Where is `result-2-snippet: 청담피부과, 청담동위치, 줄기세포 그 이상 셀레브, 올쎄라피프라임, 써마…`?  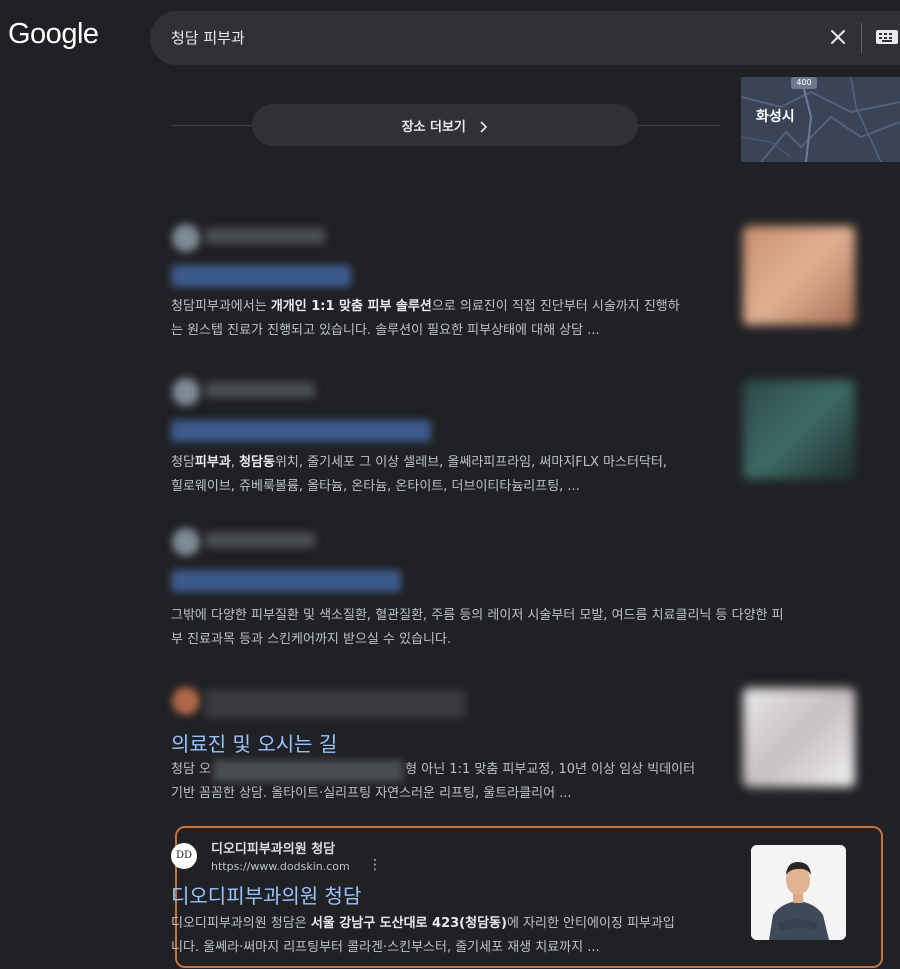
result-2-snippet: 청담피부과, 청담동위치, 줄기세포 그 이상 셀레브, 올쎄라피프라임, 써마… is located at coordinates (419, 474).